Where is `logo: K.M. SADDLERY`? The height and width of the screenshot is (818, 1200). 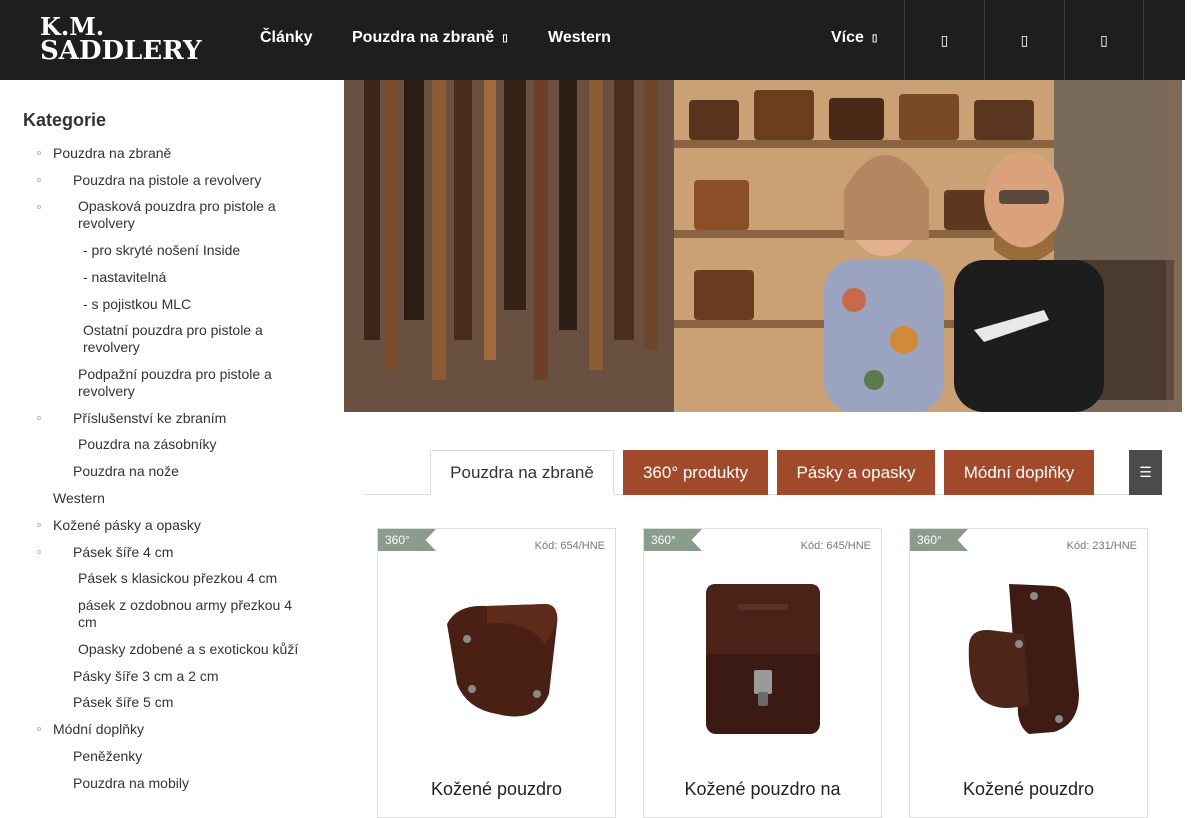
logo: K.M. SADDLERY is located at coordinates (121, 41).